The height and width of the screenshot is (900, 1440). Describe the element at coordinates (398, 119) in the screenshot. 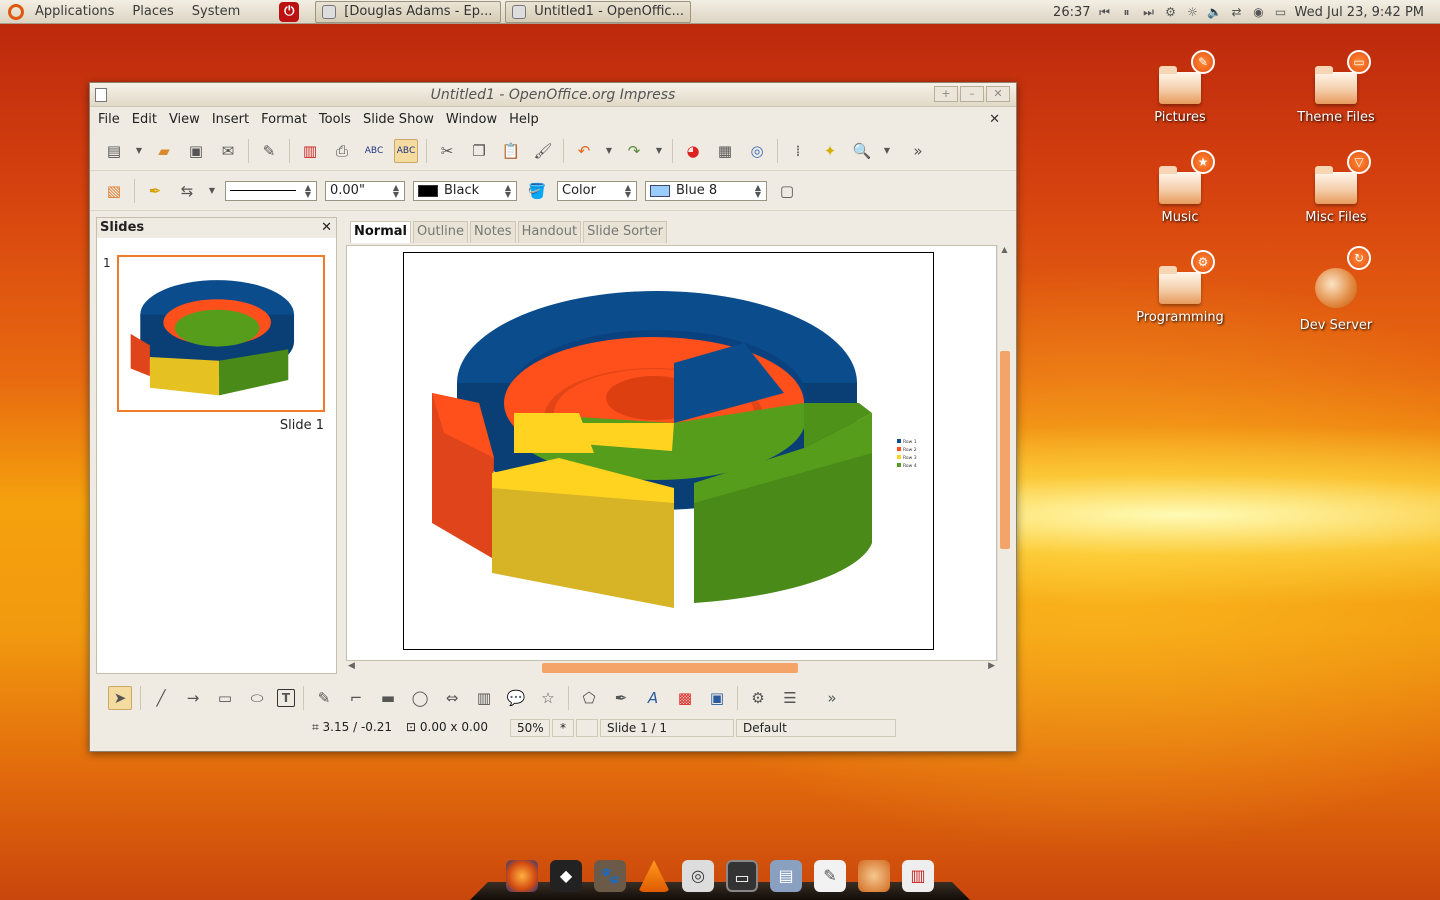

I see `menu-slide-show: Slide Show` at that location.